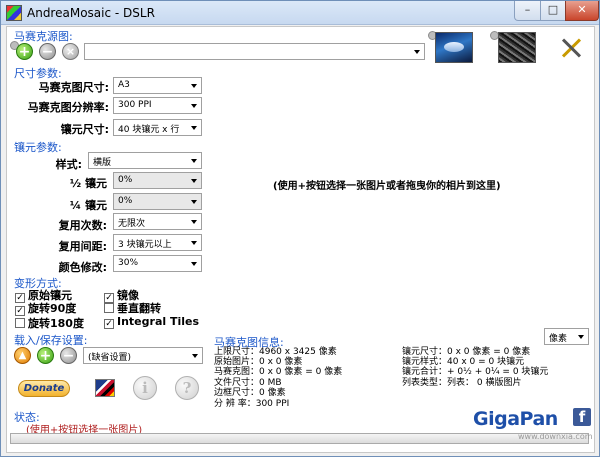  What do you see at coordinates (157, 105) in the screenshot?
I see `resolution-dropdown: 300 PPI` at bounding box center [157, 105].